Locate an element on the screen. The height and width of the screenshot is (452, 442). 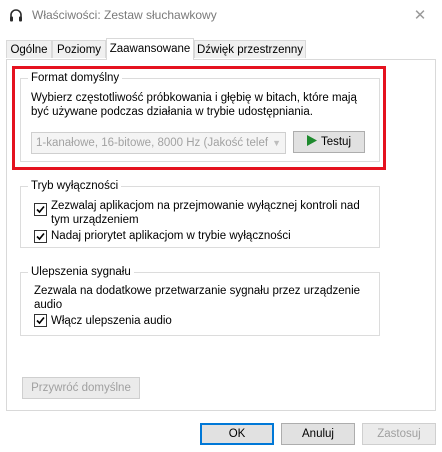
tab-general: Ogólne is located at coordinates (29, 49).